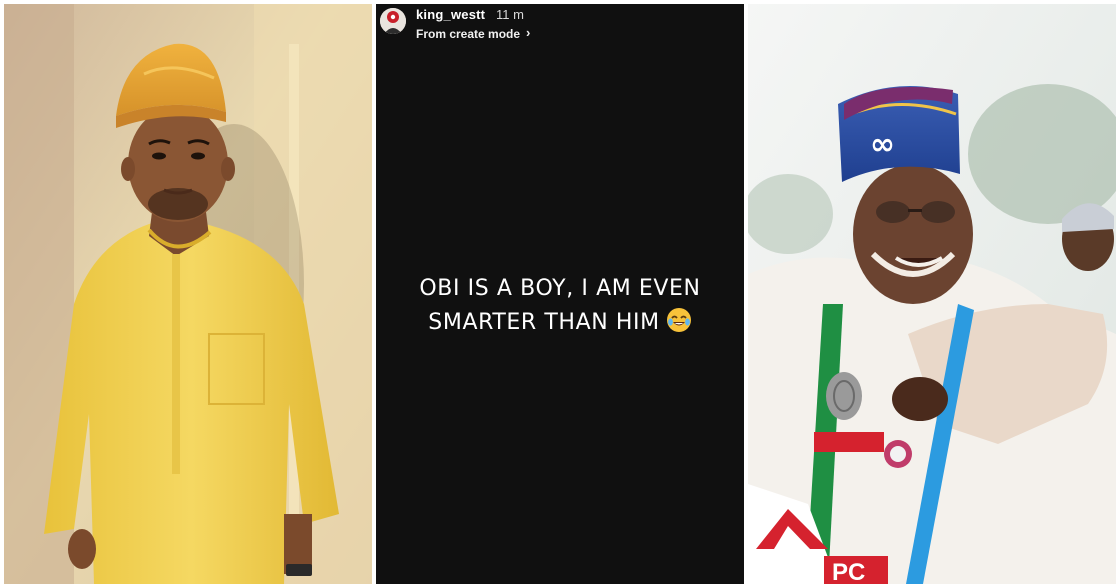 Image resolution: width=1120 pixels, height=588 pixels. I want to click on chevron-right-icon: ›, so click(528, 32).